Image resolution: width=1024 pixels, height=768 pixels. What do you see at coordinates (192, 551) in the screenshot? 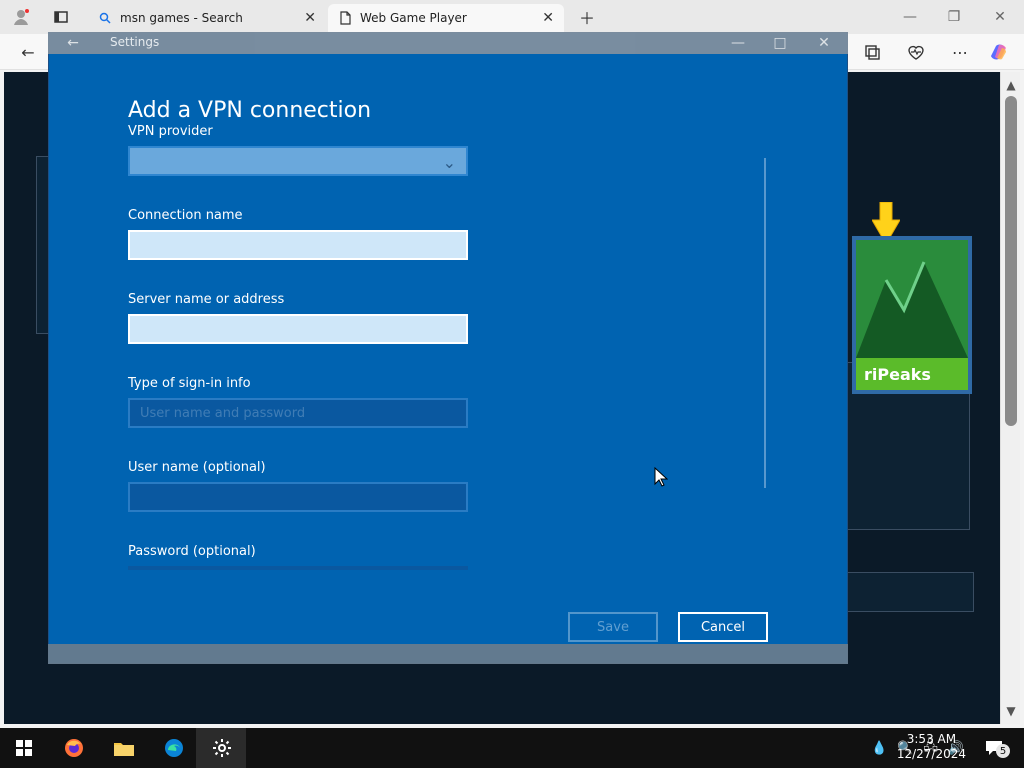
I see `password-label: Password (optional)` at bounding box center [192, 551].